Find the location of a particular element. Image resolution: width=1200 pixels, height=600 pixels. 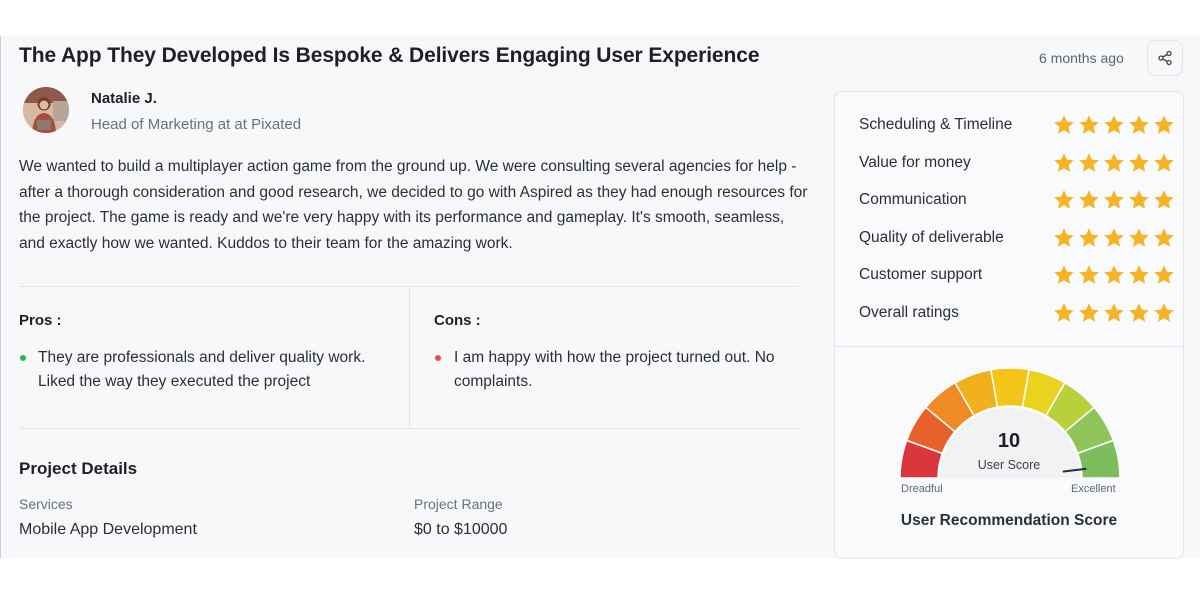

pros-heading: Pros : is located at coordinates (40, 320).